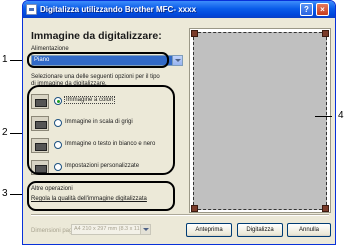  Describe the element at coordinates (325, 208) in the screenshot. I see `crop-handle-bottom-right` at that location.